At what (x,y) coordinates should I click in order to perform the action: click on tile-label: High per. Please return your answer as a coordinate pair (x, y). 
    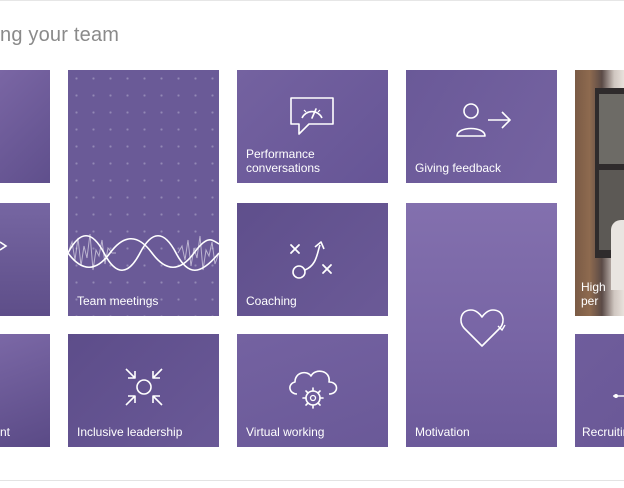
    Looking at the image, I should click on (593, 294).